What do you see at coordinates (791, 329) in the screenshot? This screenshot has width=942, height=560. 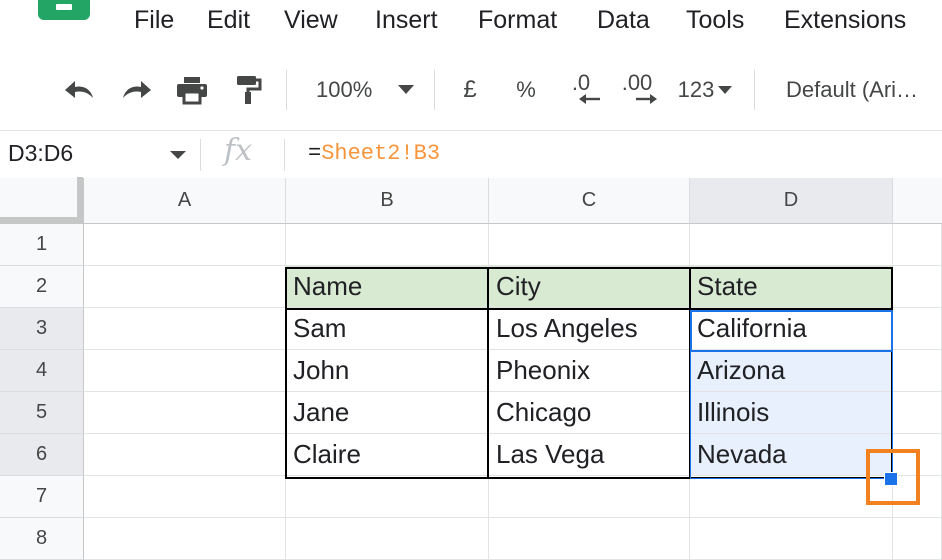 I see `cell-d3: California` at bounding box center [791, 329].